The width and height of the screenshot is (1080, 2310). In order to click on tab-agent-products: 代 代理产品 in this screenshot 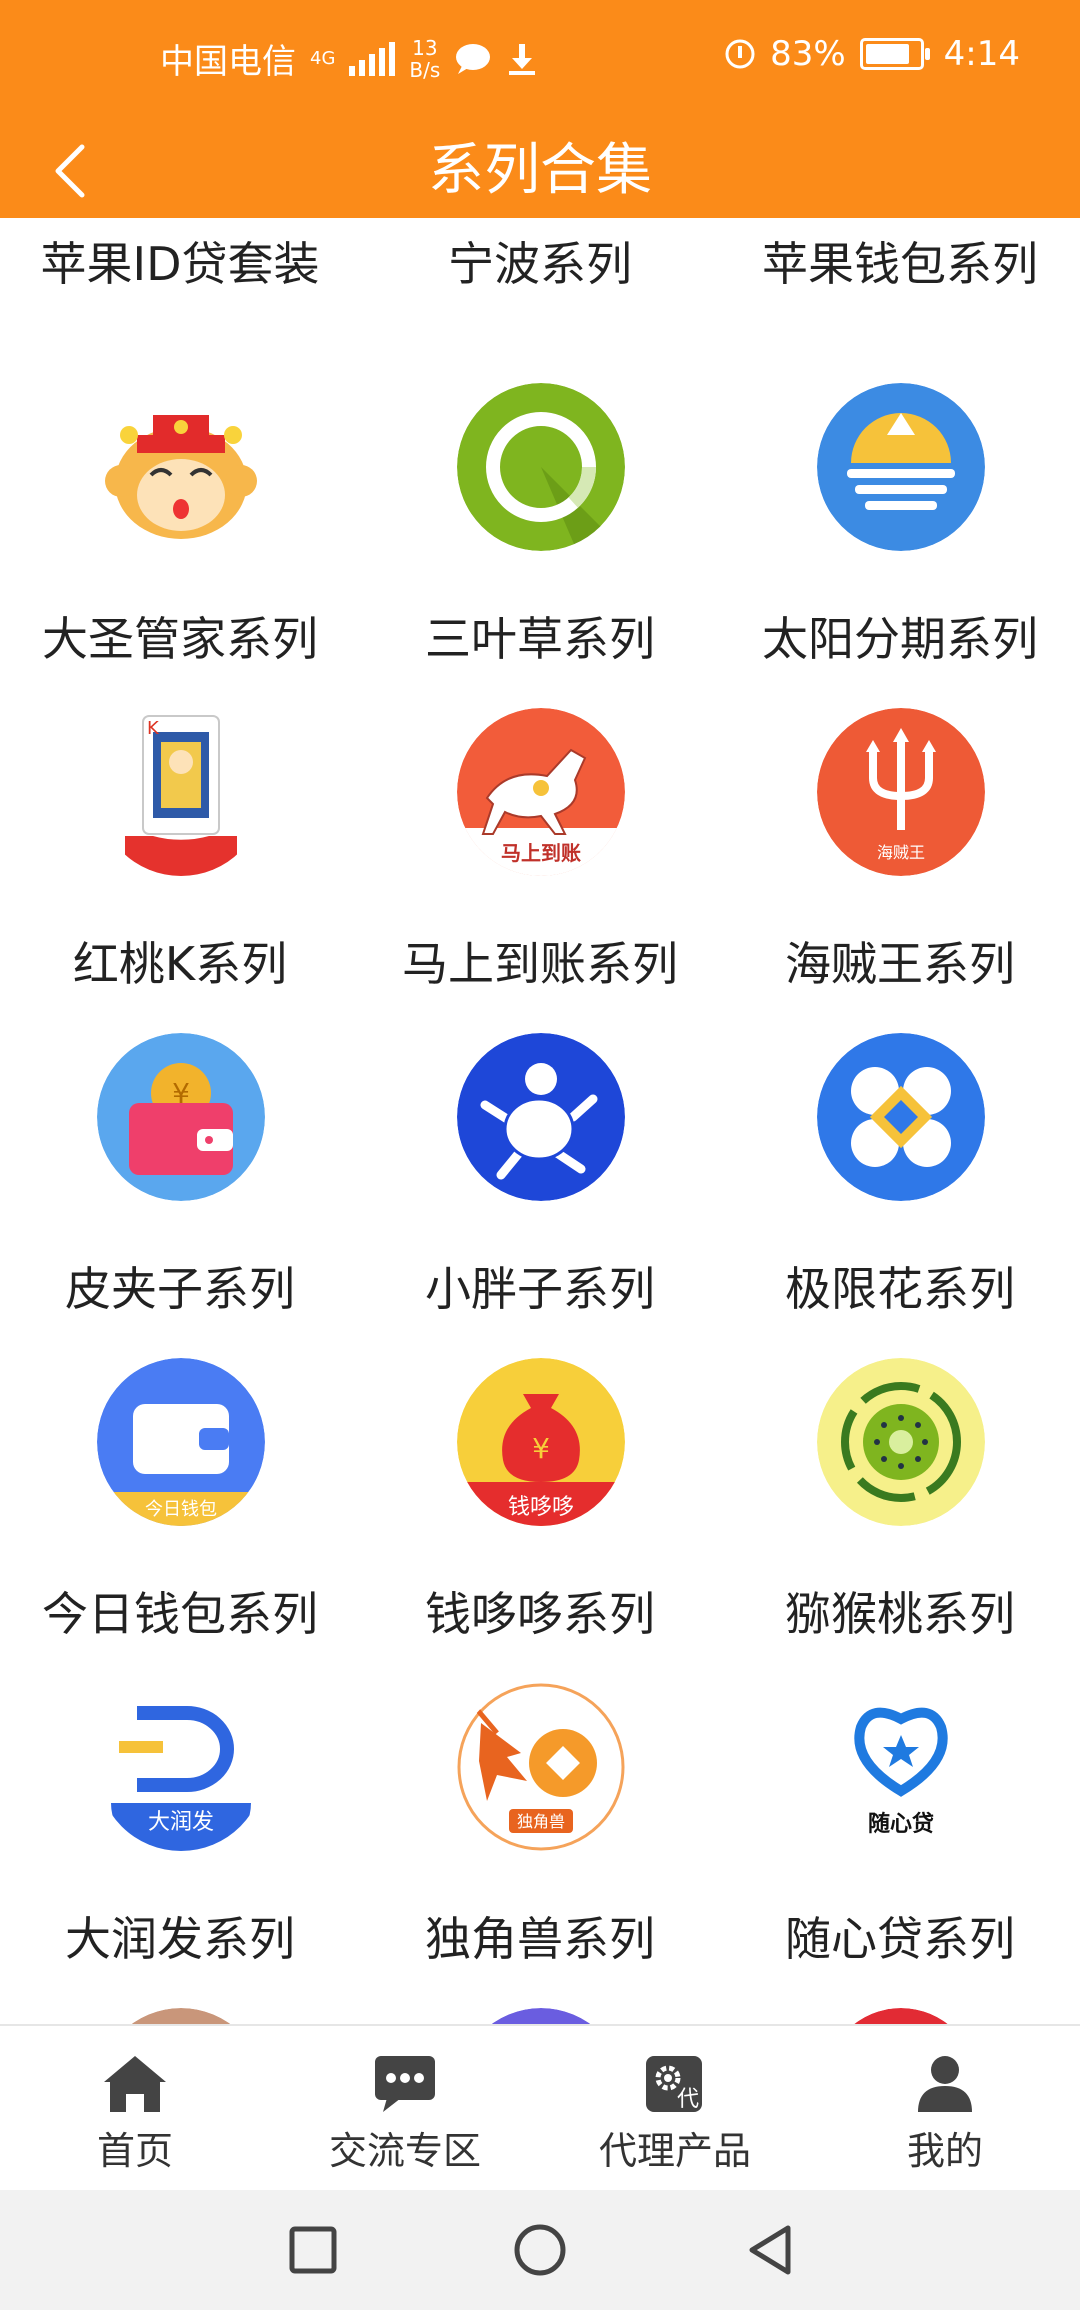, I will do `click(675, 2109)`.